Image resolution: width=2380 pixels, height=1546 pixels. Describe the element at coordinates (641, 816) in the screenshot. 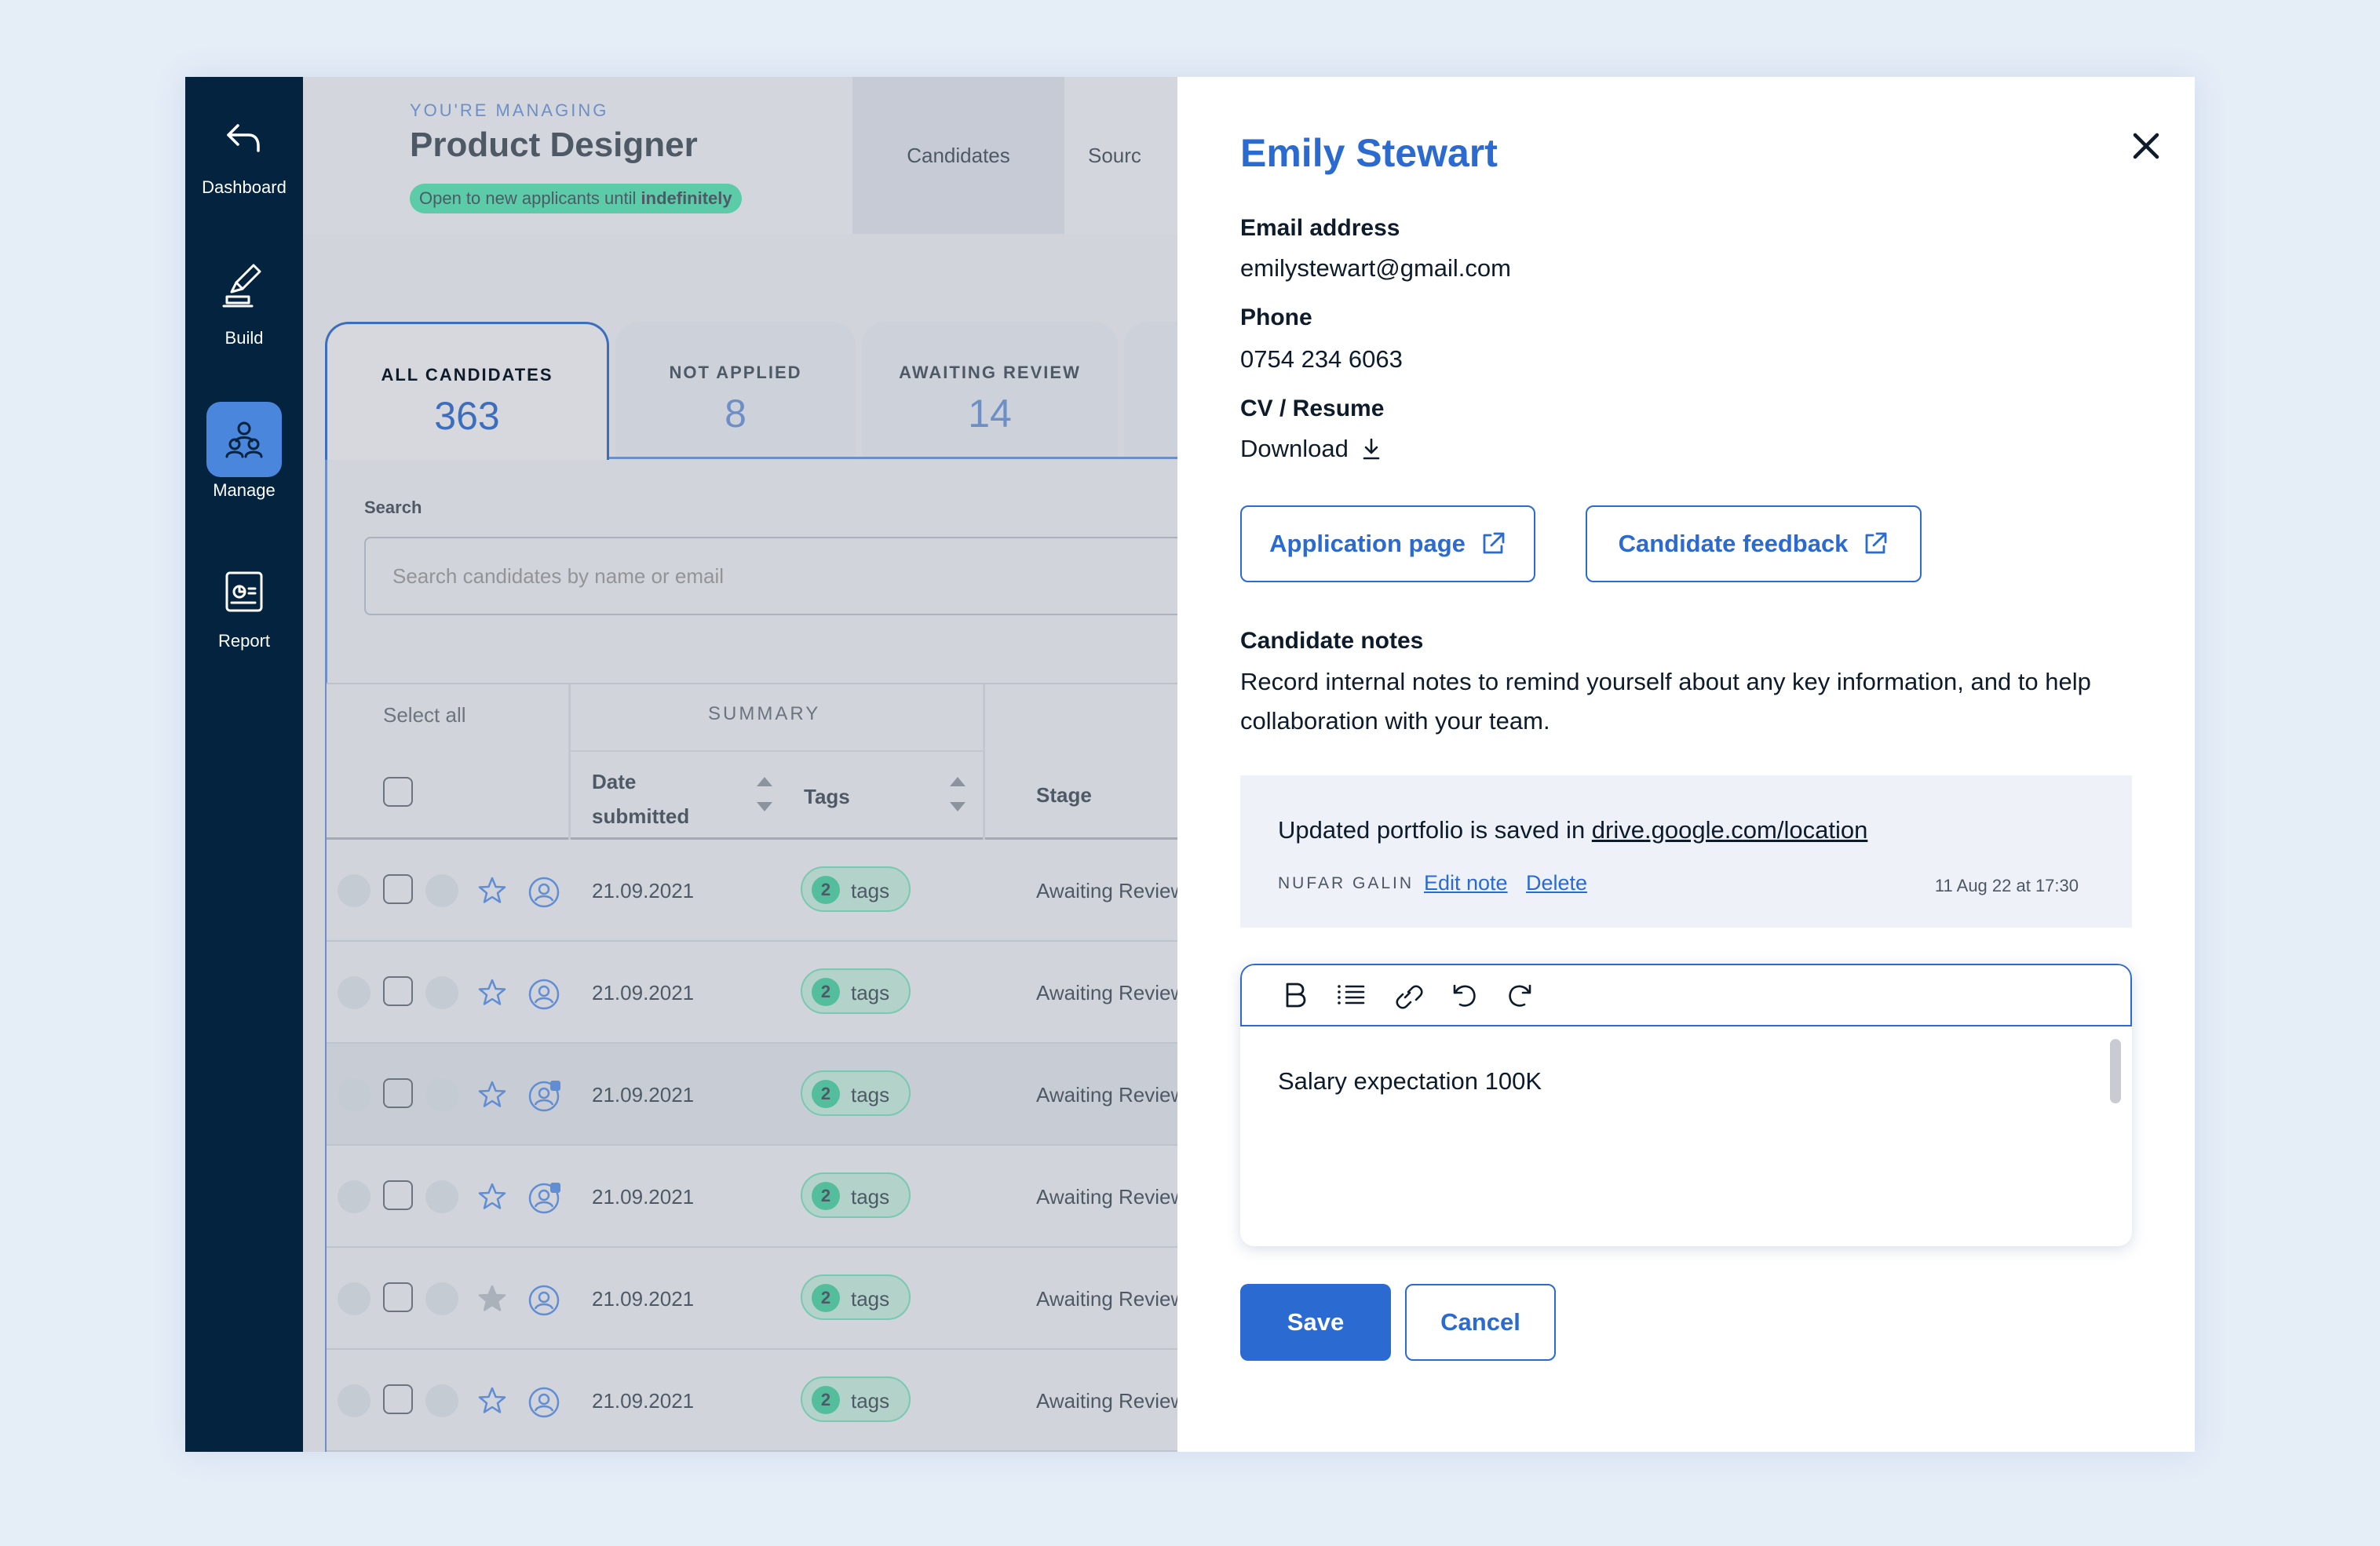

I see `column-label: submitted` at that location.